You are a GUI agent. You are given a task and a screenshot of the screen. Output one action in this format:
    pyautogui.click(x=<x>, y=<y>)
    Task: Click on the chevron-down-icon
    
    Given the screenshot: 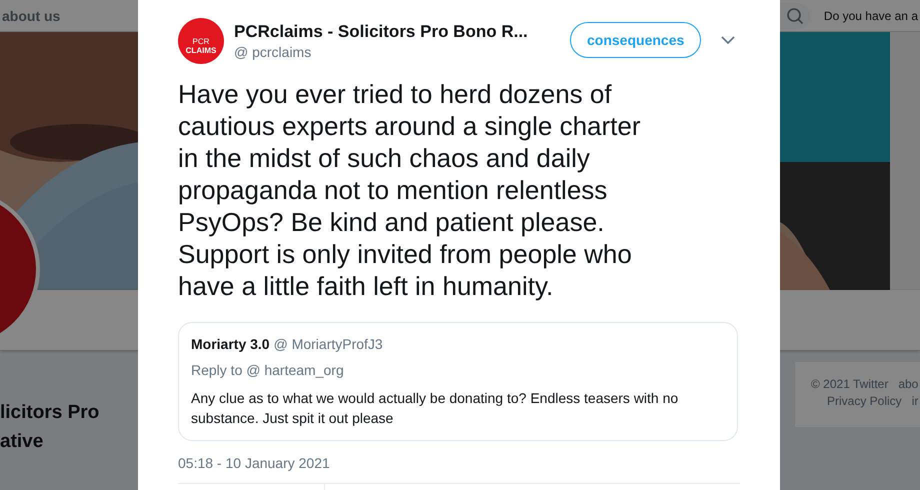 What is the action you would take?
    pyautogui.click(x=728, y=40)
    